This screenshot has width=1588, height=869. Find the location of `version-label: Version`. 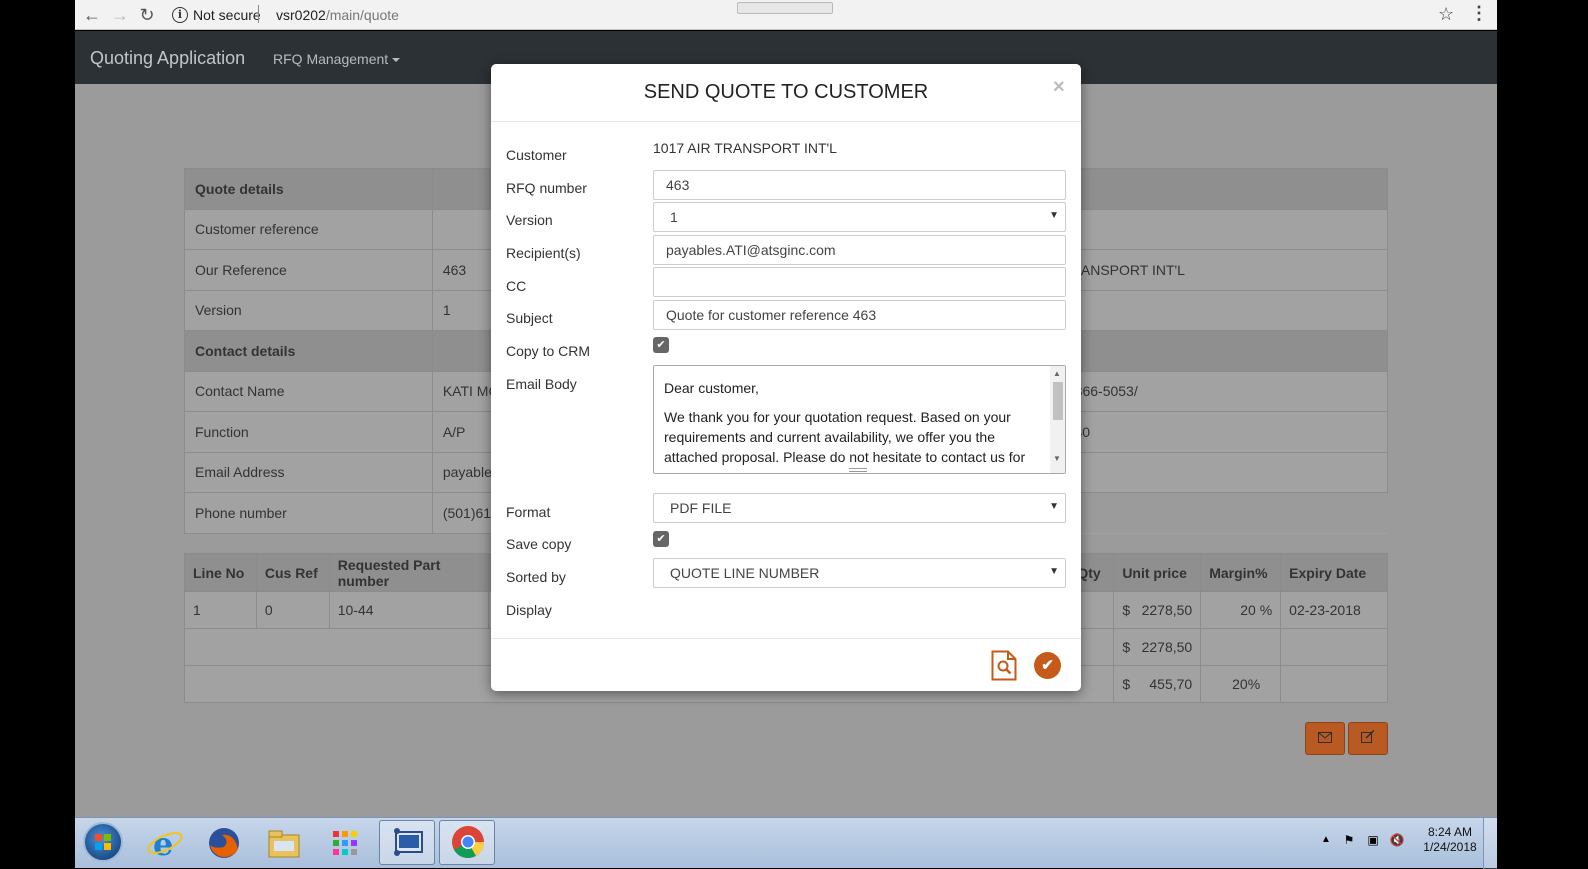

version-label: Version is located at coordinates (529, 220).